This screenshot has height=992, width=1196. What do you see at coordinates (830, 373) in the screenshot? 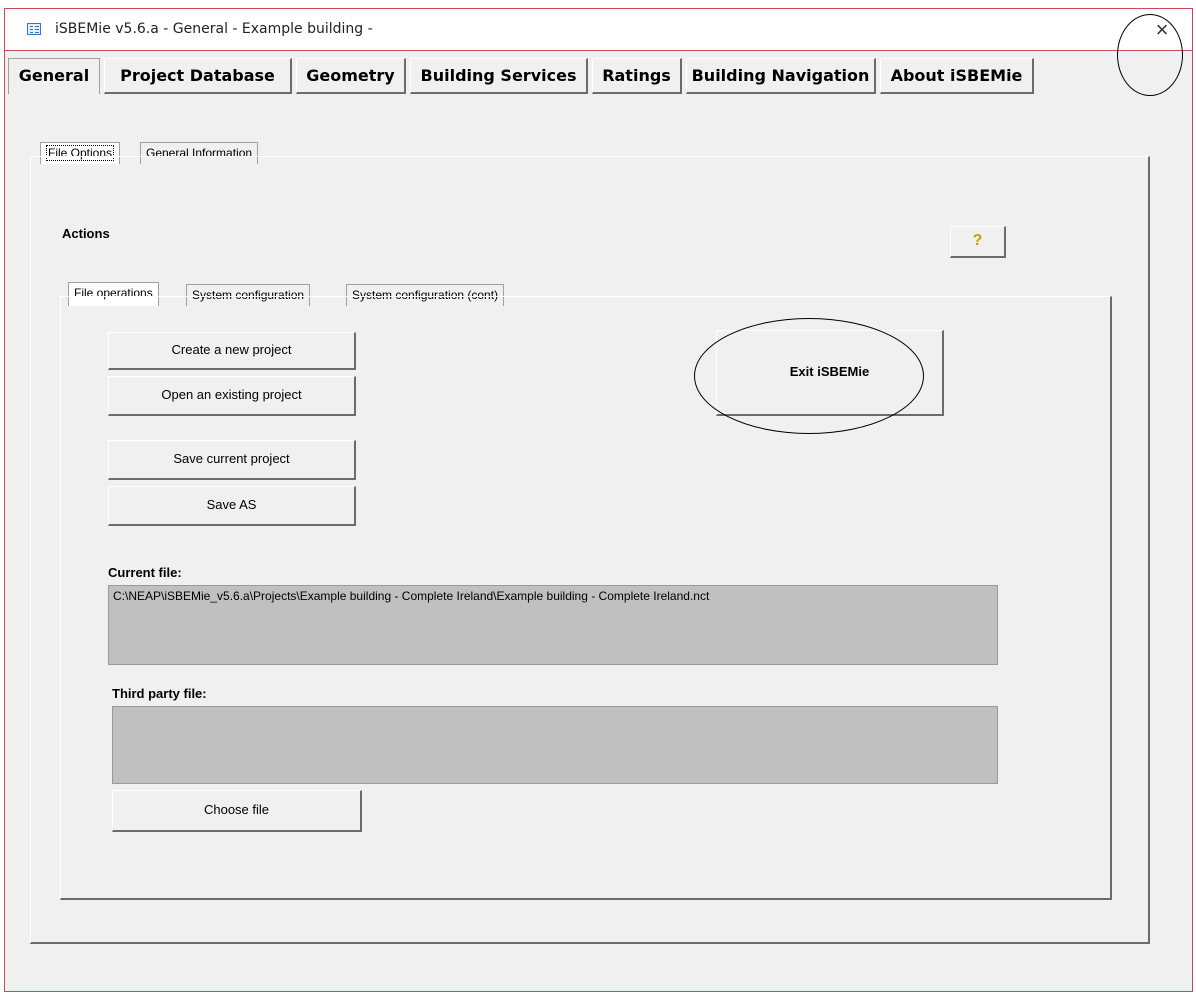
I see `exit-button: Exit iSBEMie` at bounding box center [830, 373].